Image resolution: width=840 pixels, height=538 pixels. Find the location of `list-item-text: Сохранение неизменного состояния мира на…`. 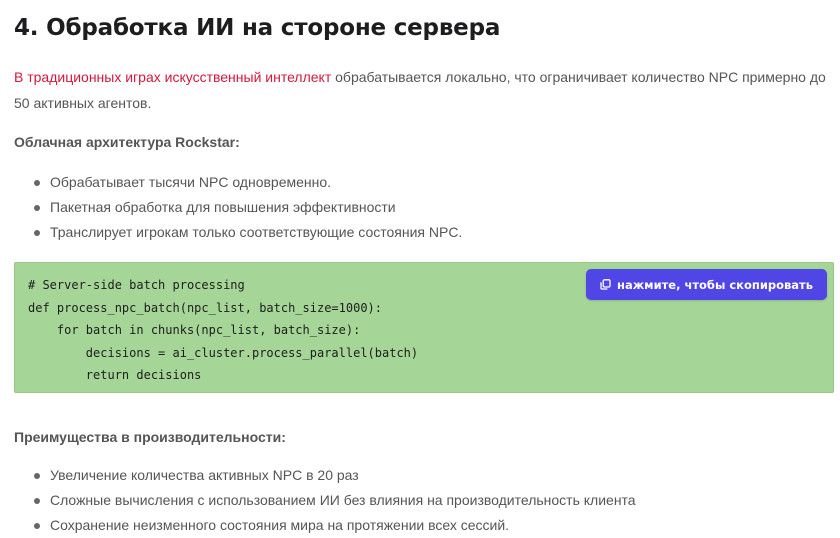

list-item-text: Сохранение неизменного состояния мира на… is located at coordinates (280, 525).